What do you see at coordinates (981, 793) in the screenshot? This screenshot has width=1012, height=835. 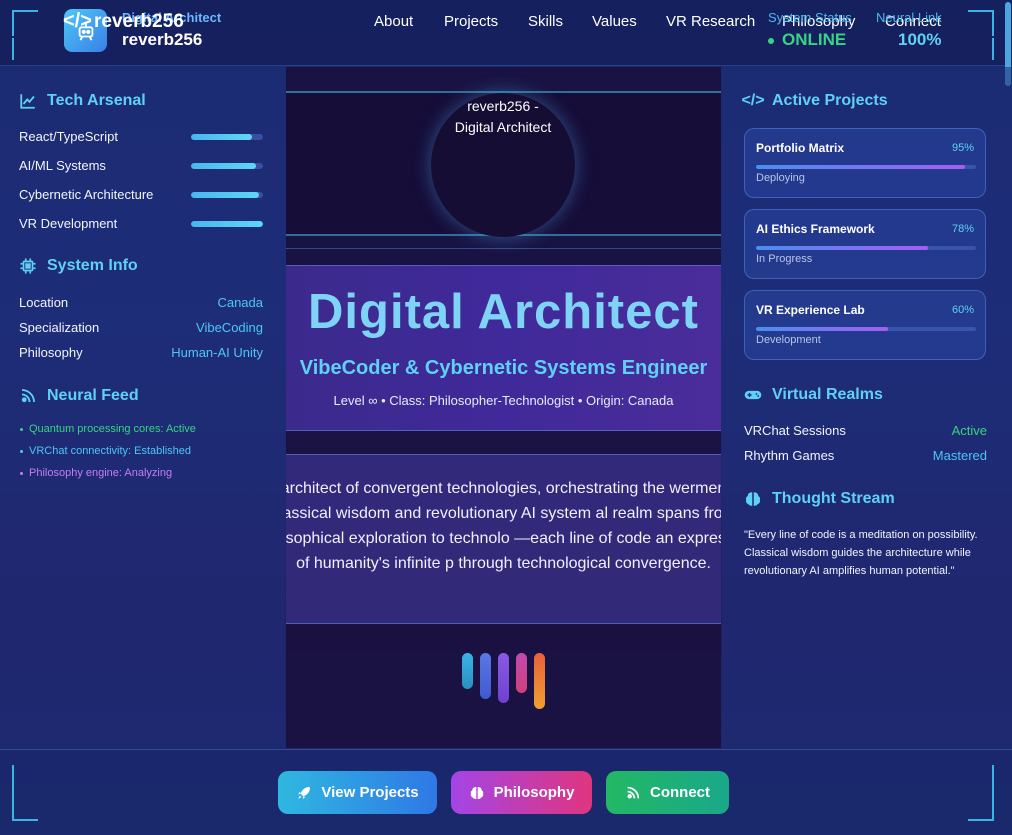 I see `frame-corner-bottom-right` at bounding box center [981, 793].